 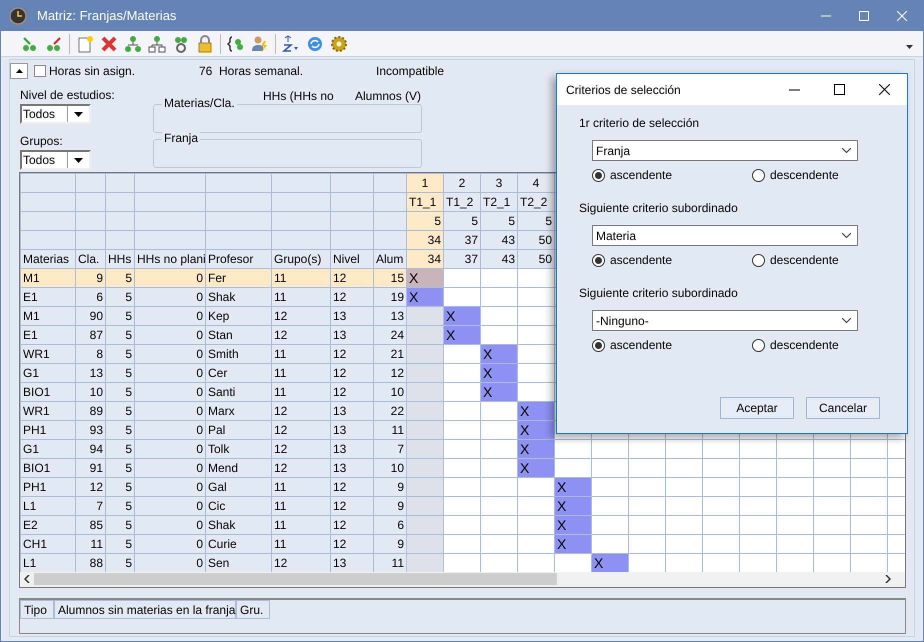 I want to click on checkbox, so click(x=40, y=71).